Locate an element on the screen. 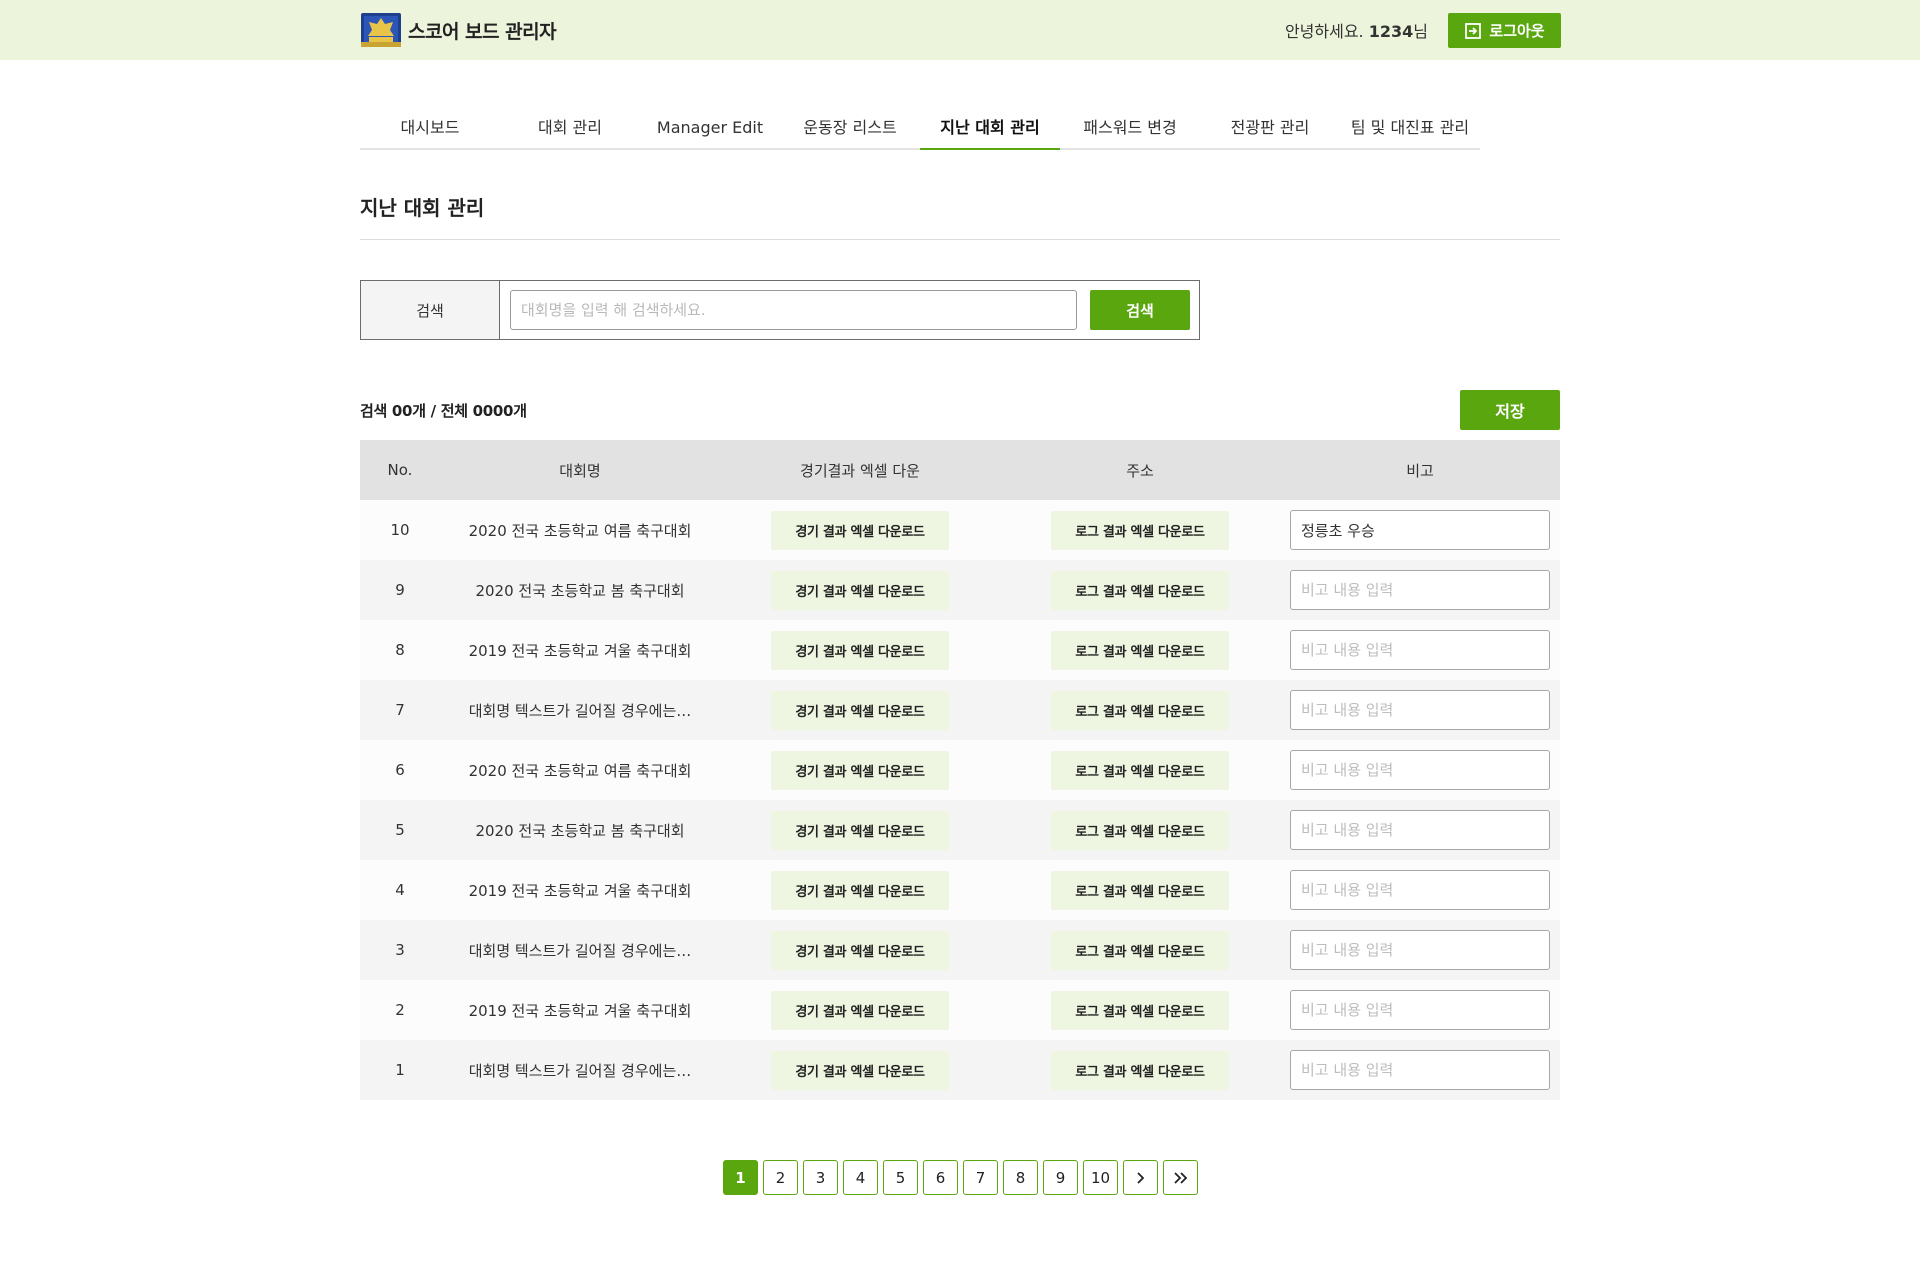  tab-field-list: 운동장 리스트 is located at coordinates (850, 129).